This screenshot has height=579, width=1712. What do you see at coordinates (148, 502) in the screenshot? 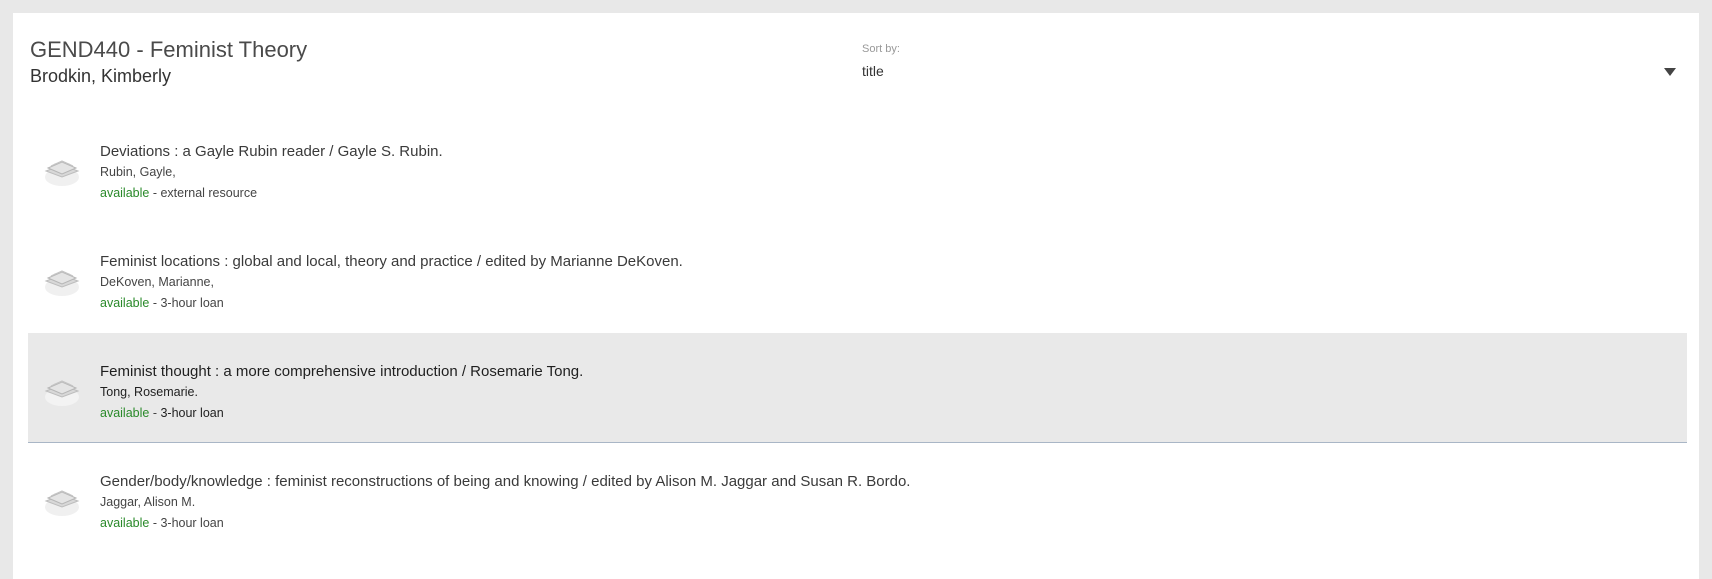
I see `item-author: Jaggar, Alison M.` at bounding box center [148, 502].